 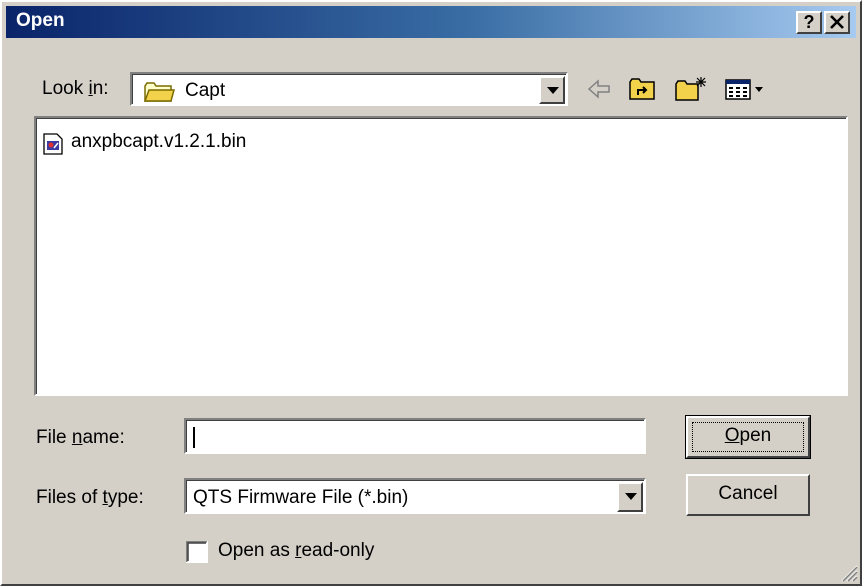 I want to click on text-caret, so click(x=194, y=437).